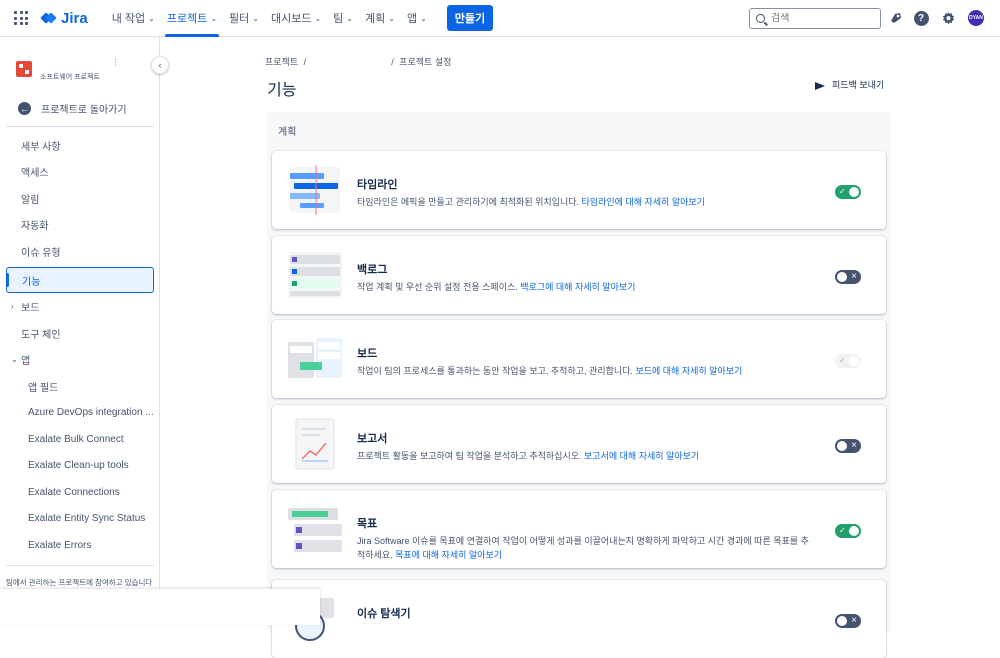 The width and height of the screenshot is (1000, 658). I want to click on feature-title: 목표, so click(367, 524).